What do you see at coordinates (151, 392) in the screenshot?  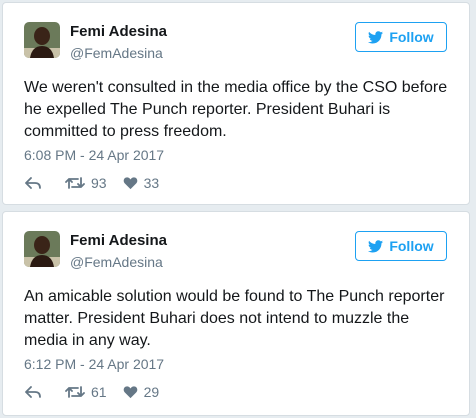 I see `like-count: 29` at bounding box center [151, 392].